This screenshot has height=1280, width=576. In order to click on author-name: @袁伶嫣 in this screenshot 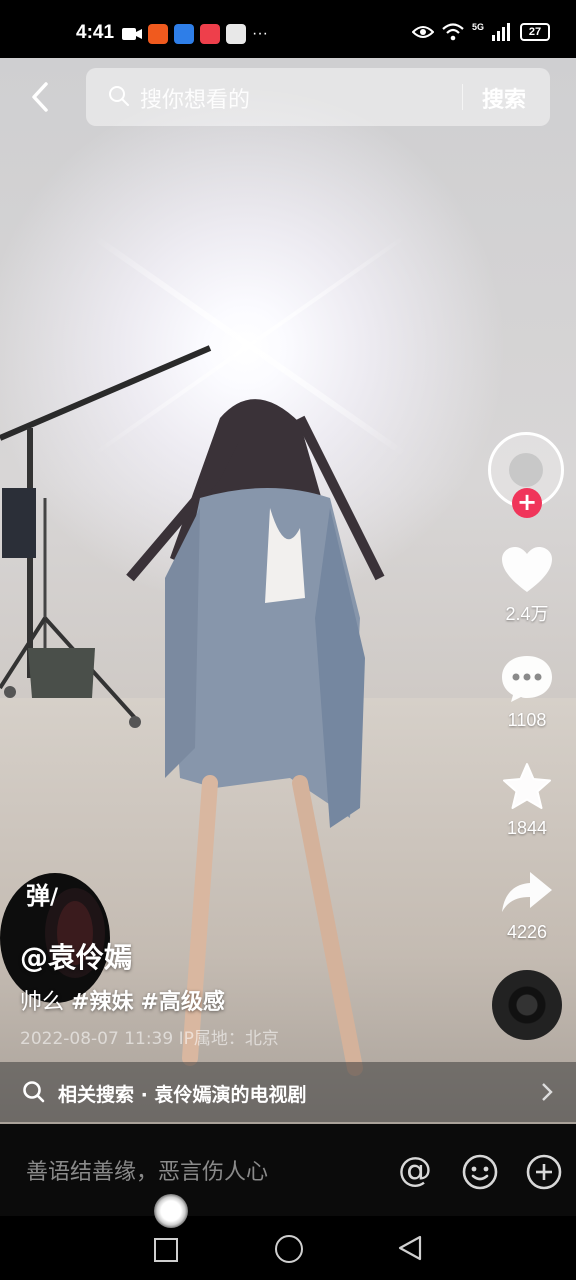, I will do `click(76, 956)`.